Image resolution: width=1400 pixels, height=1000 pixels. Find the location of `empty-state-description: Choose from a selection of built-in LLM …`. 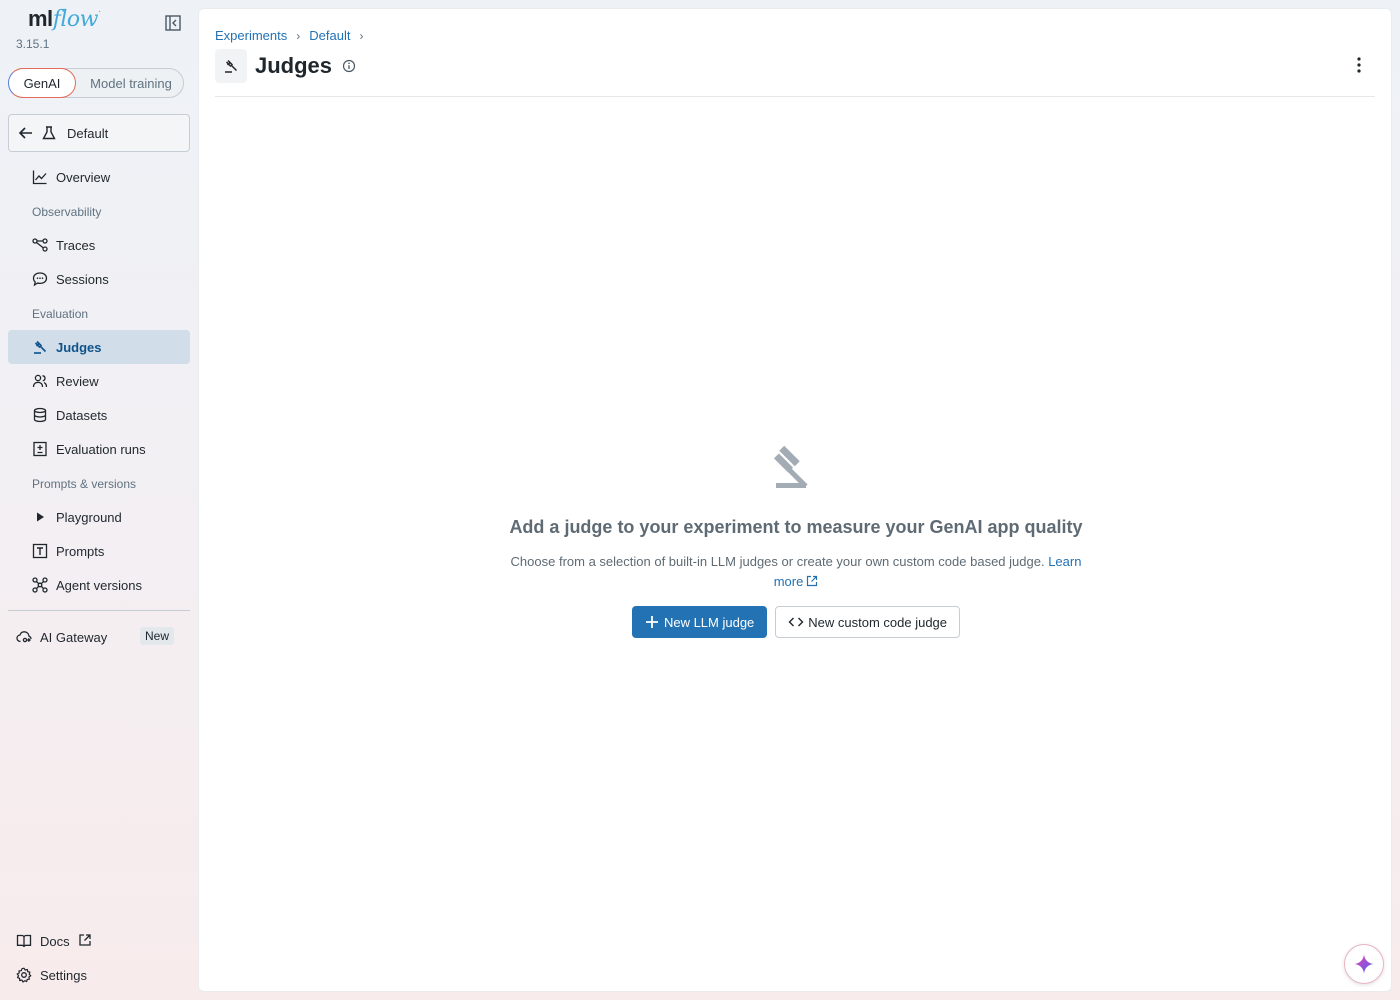

empty-state-description: Choose from a selection of built-in LLM … is located at coordinates (796, 572).